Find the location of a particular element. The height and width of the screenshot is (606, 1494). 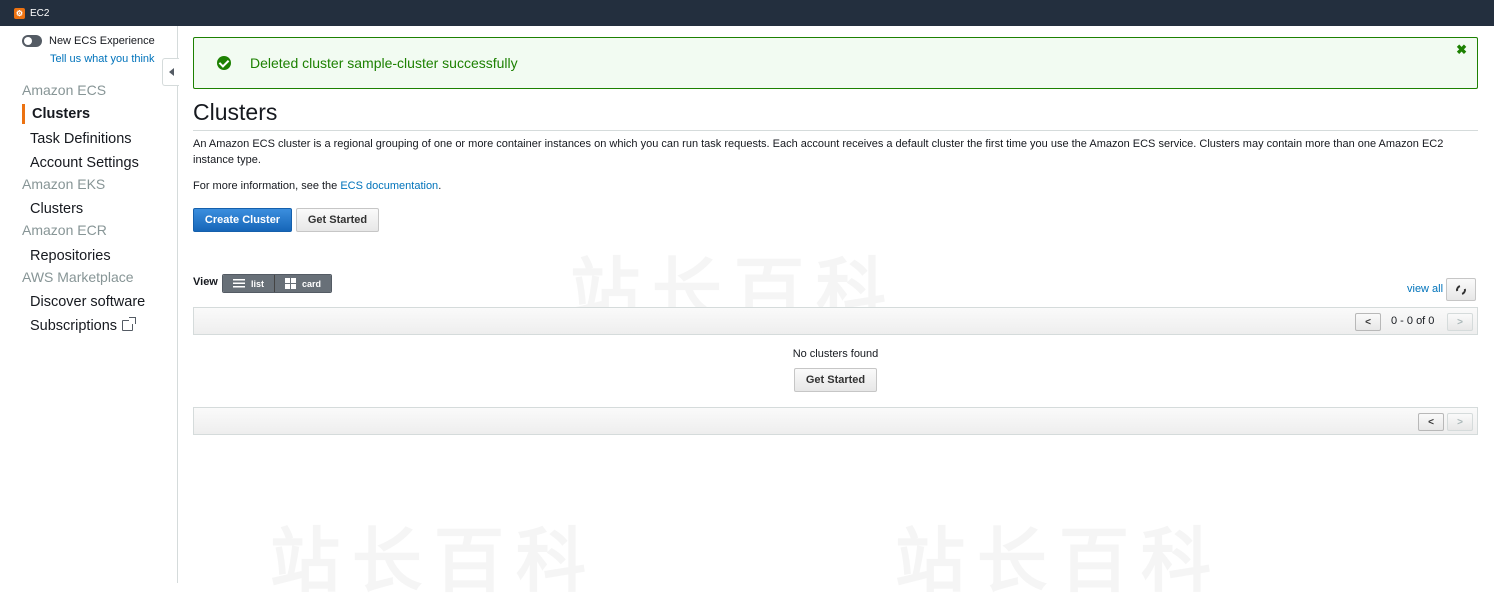

refresh-icon is located at coordinates (1461, 289).